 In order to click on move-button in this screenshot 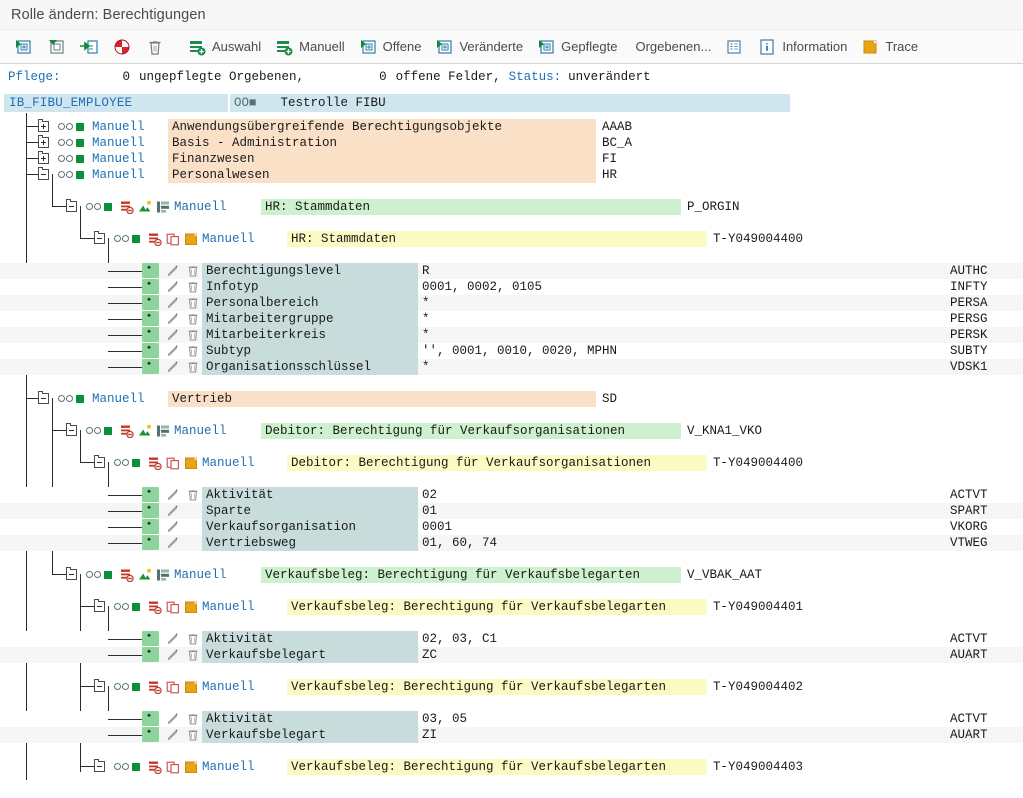, I will do `click(89, 47)`.